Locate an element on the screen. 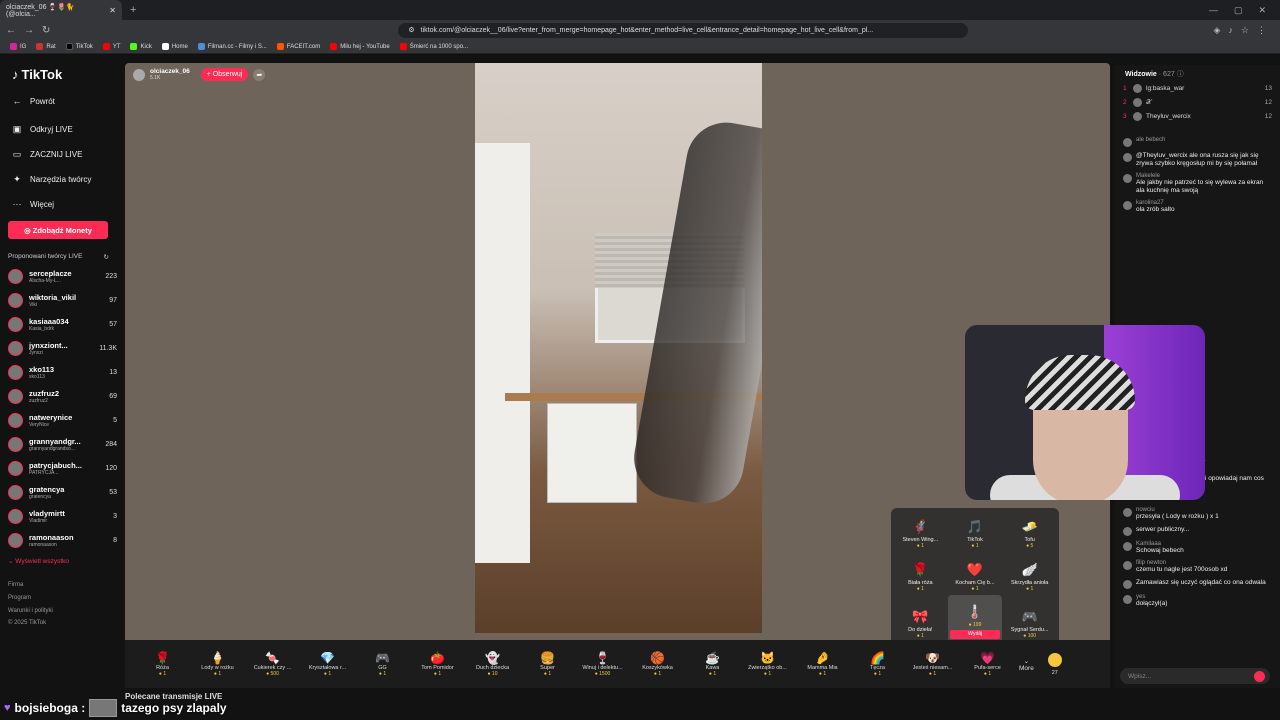  gift-option: 🦸 Steven Wing... ● 1 is located at coordinates (920, 531).